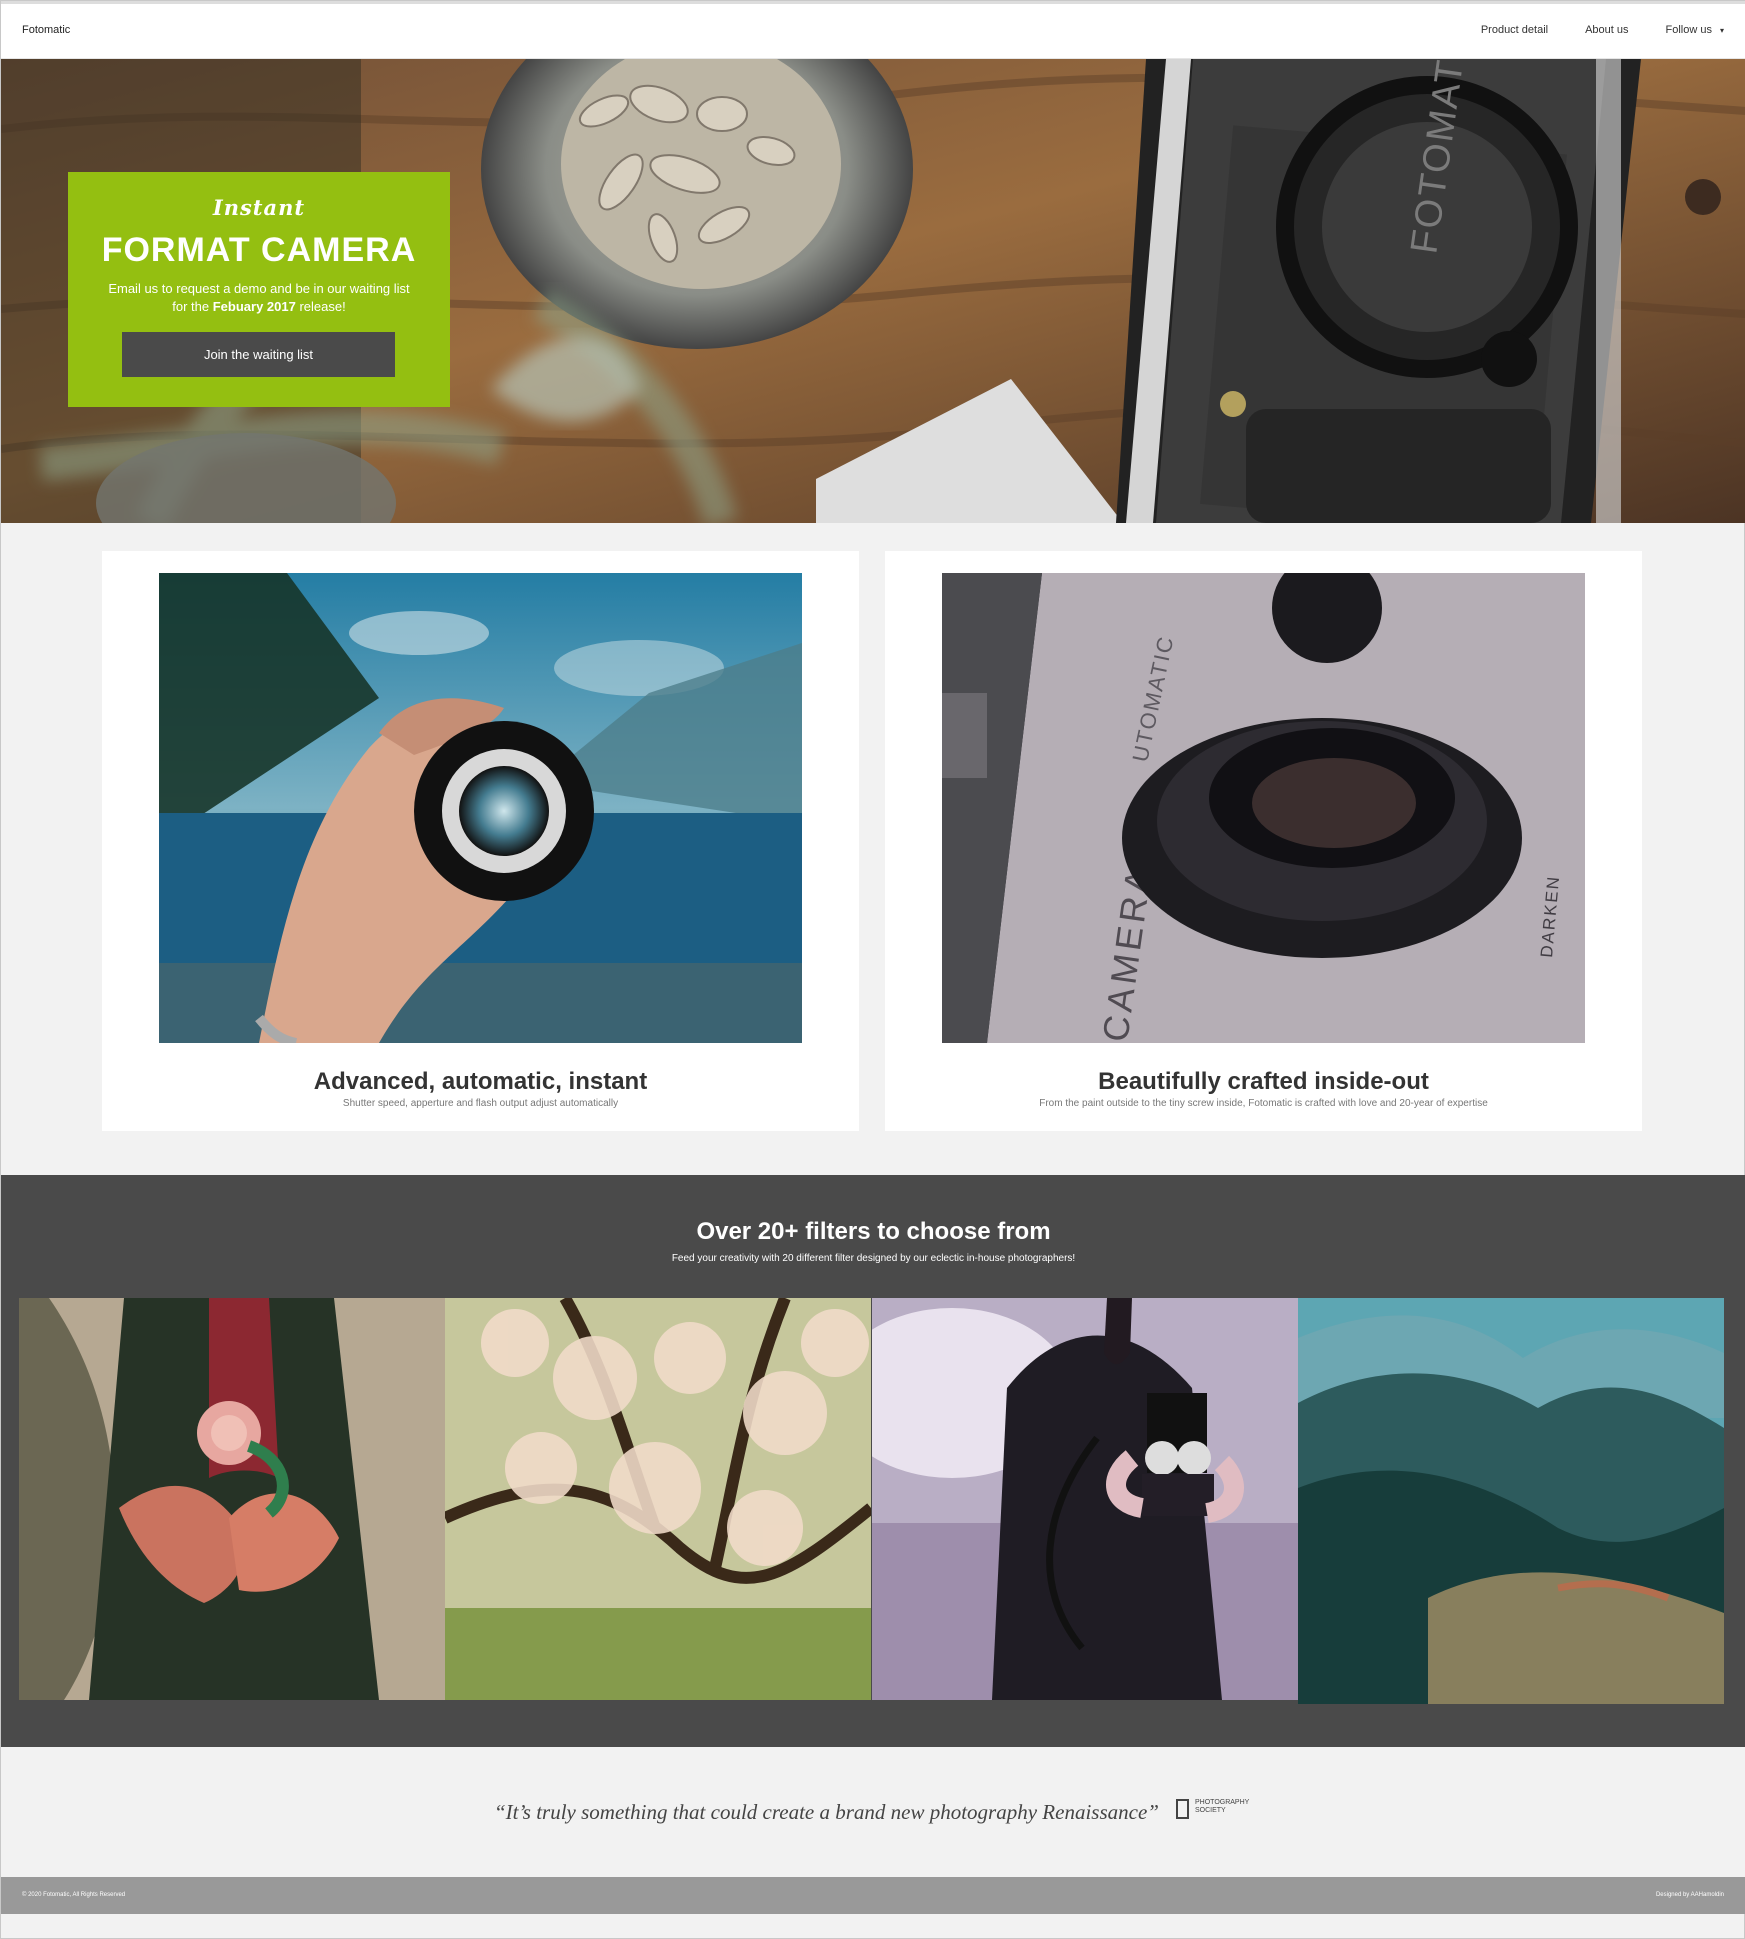 This screenshot has width=1745, height=1939. What do you see at coordinates (480, 1081) in the screenshot?
I see `feature-title: Advanced, automatic, instant` at bounding box center [480, 1081].